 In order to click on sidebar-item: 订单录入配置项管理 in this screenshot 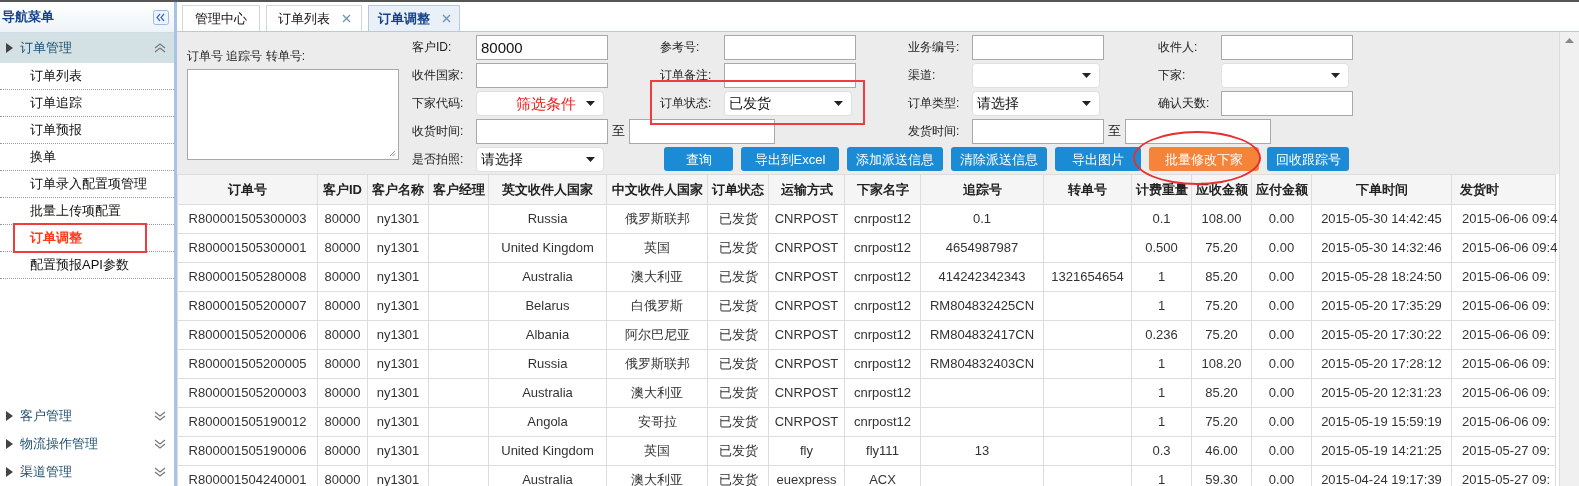, I will do `click(88, 184)`.